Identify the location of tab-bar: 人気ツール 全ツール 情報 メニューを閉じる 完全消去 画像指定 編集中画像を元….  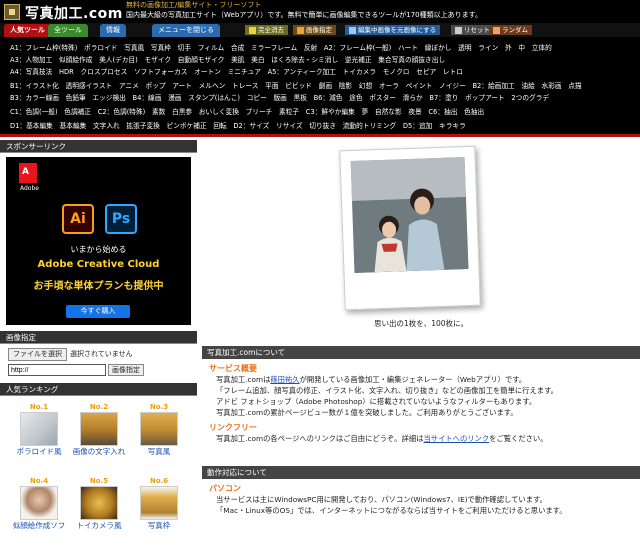
(320, 30).